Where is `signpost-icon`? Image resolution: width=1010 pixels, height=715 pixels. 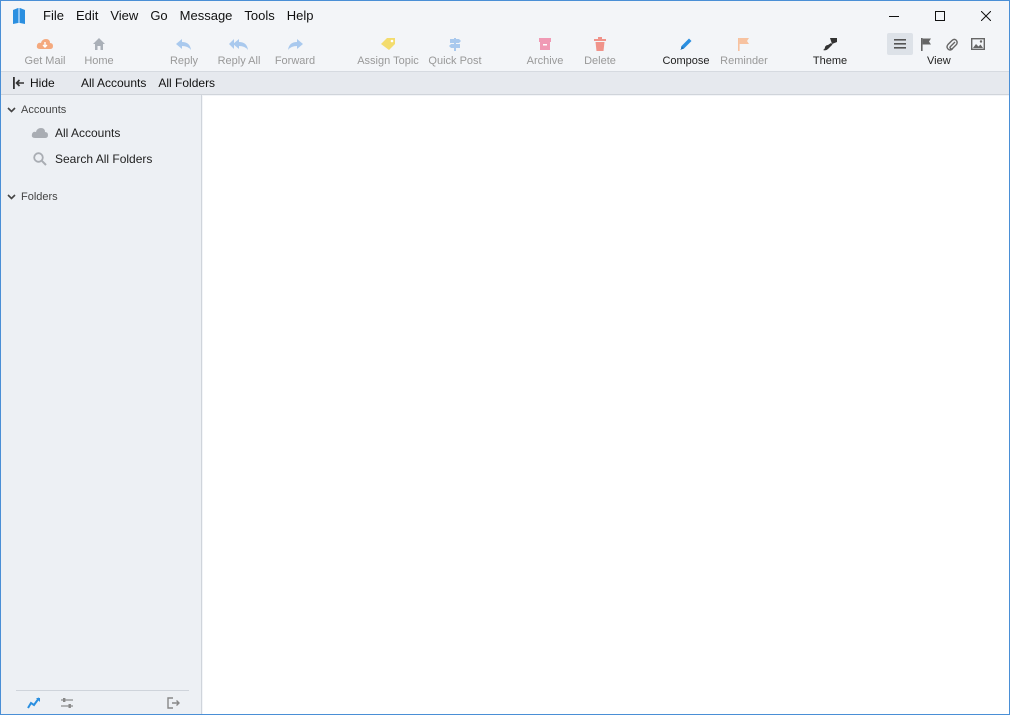
signpost-icon is located at coordinates (455, 44).